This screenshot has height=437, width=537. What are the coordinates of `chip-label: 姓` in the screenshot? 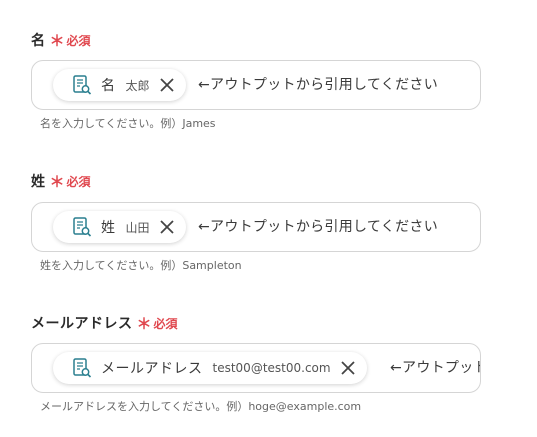 It's located at (108, 228).